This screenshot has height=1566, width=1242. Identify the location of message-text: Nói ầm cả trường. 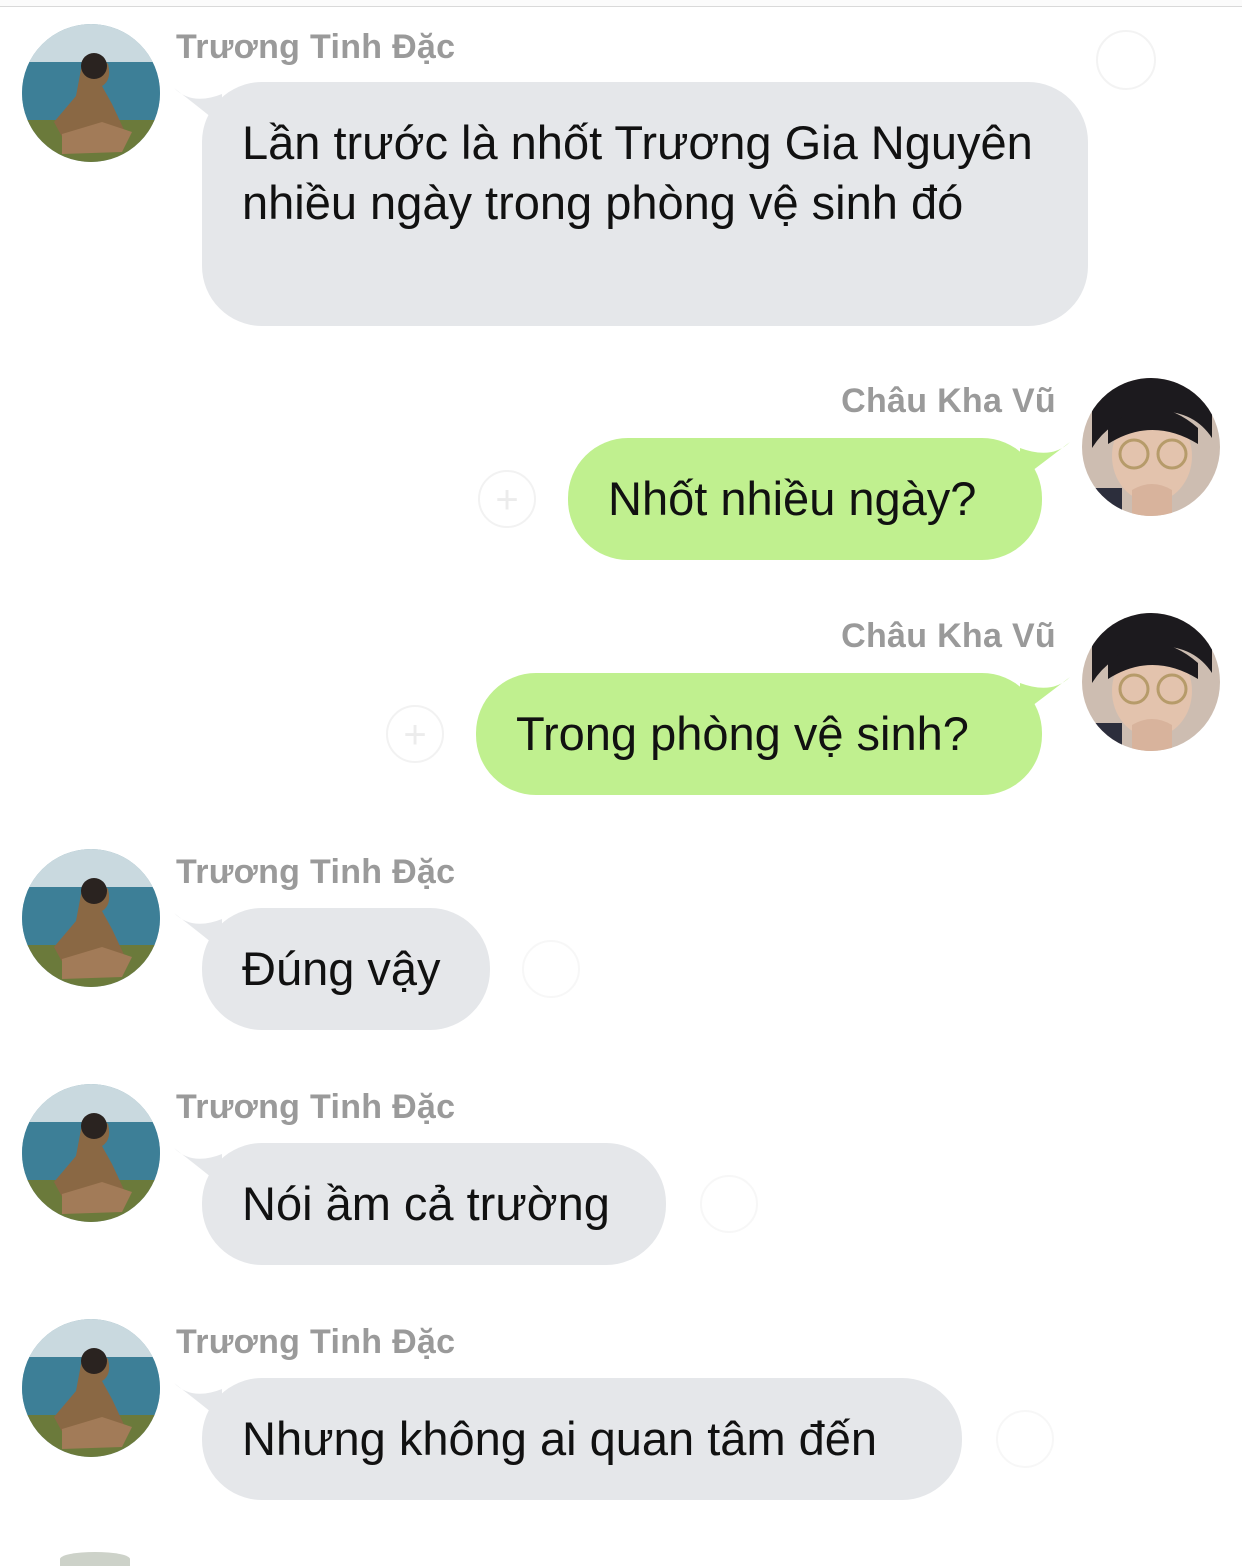
(426, 1203).